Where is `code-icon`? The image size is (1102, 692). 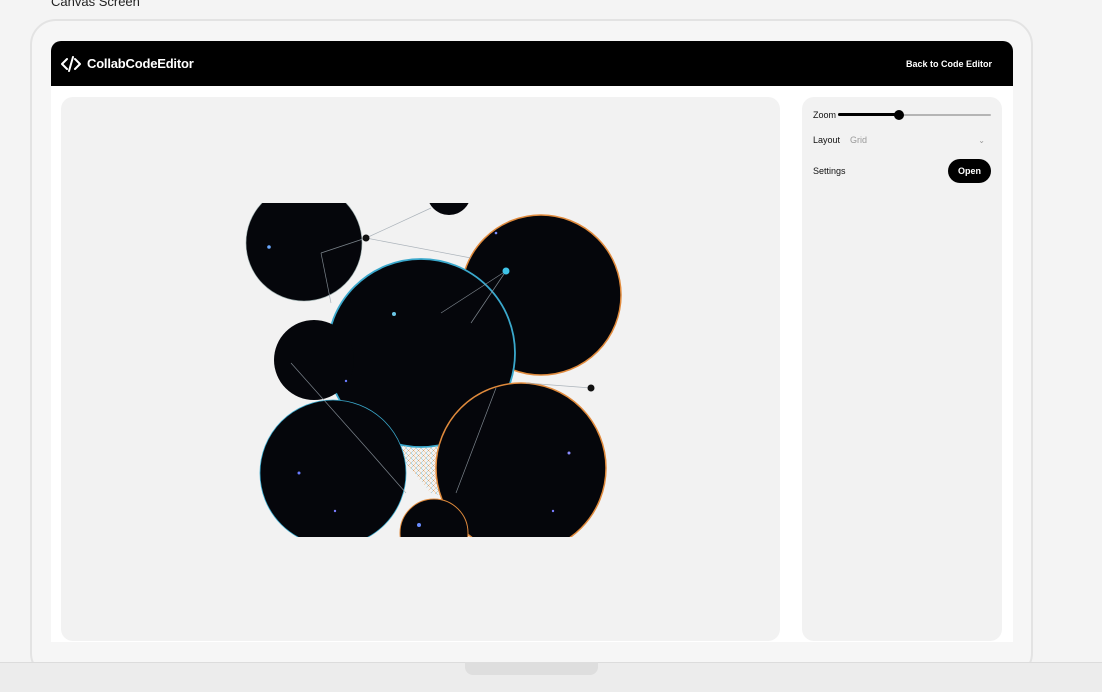 code-icon is located at coordinates (71, 63).